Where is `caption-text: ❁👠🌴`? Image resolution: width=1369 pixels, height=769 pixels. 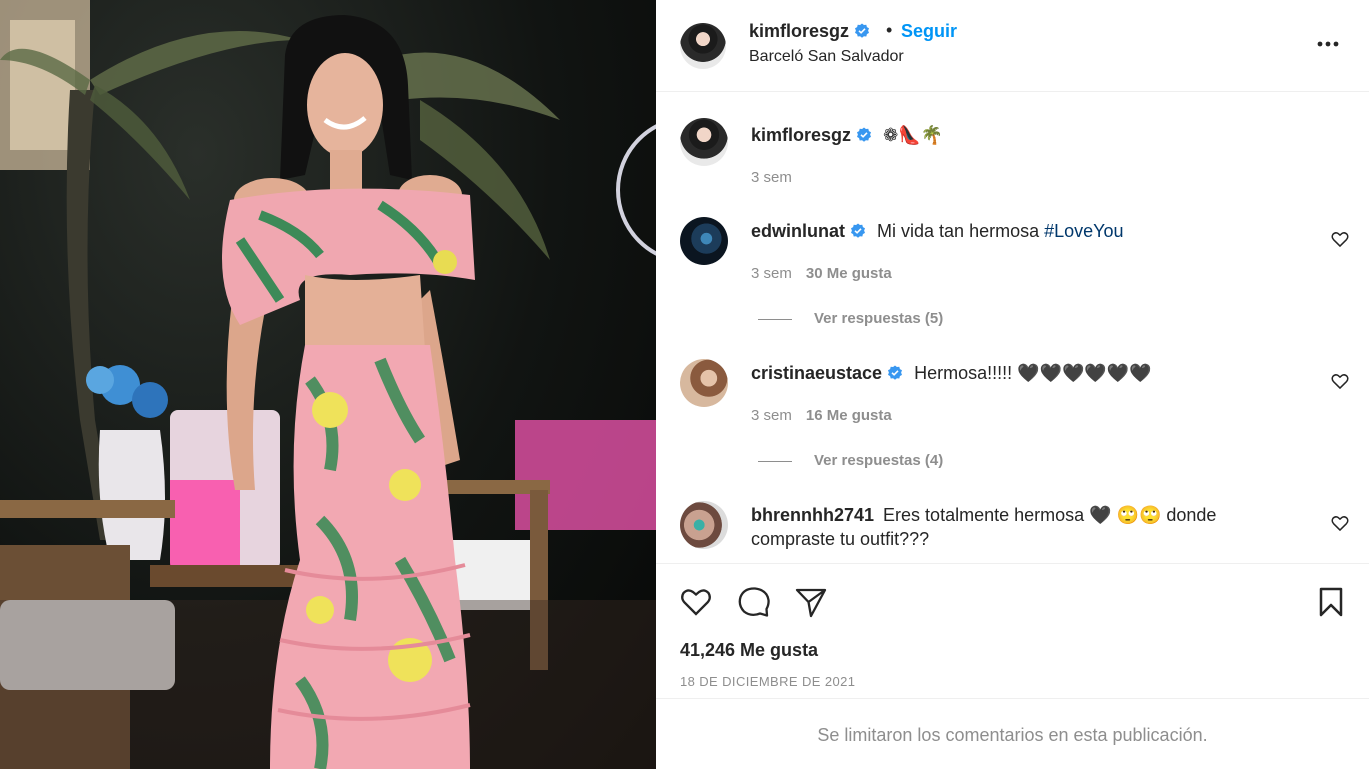 caption-text: ❁👠🌴 is located at coordinates (913, 135).